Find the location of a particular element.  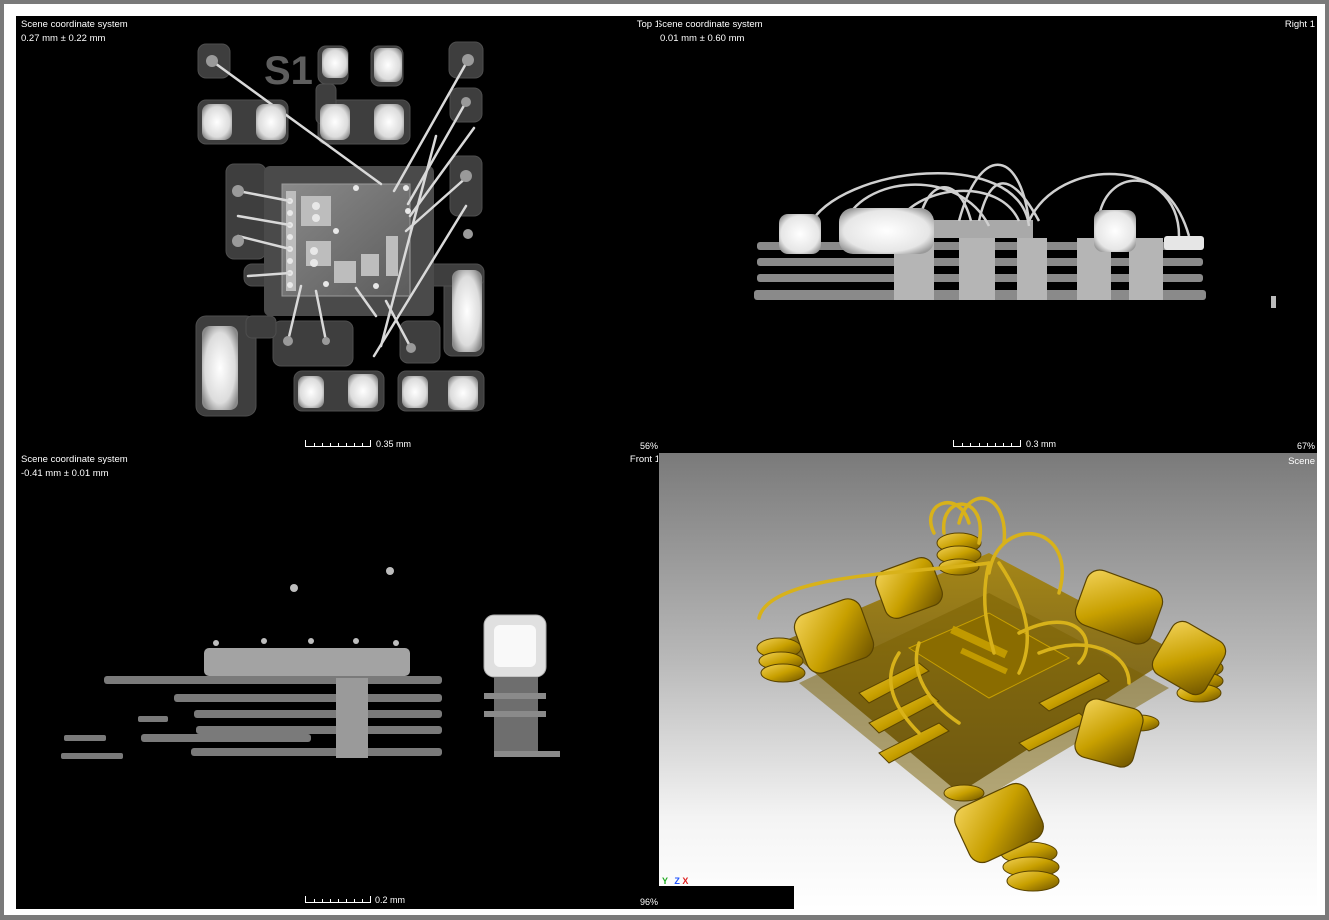

front-view-xray is located at coordinates (310, 663).